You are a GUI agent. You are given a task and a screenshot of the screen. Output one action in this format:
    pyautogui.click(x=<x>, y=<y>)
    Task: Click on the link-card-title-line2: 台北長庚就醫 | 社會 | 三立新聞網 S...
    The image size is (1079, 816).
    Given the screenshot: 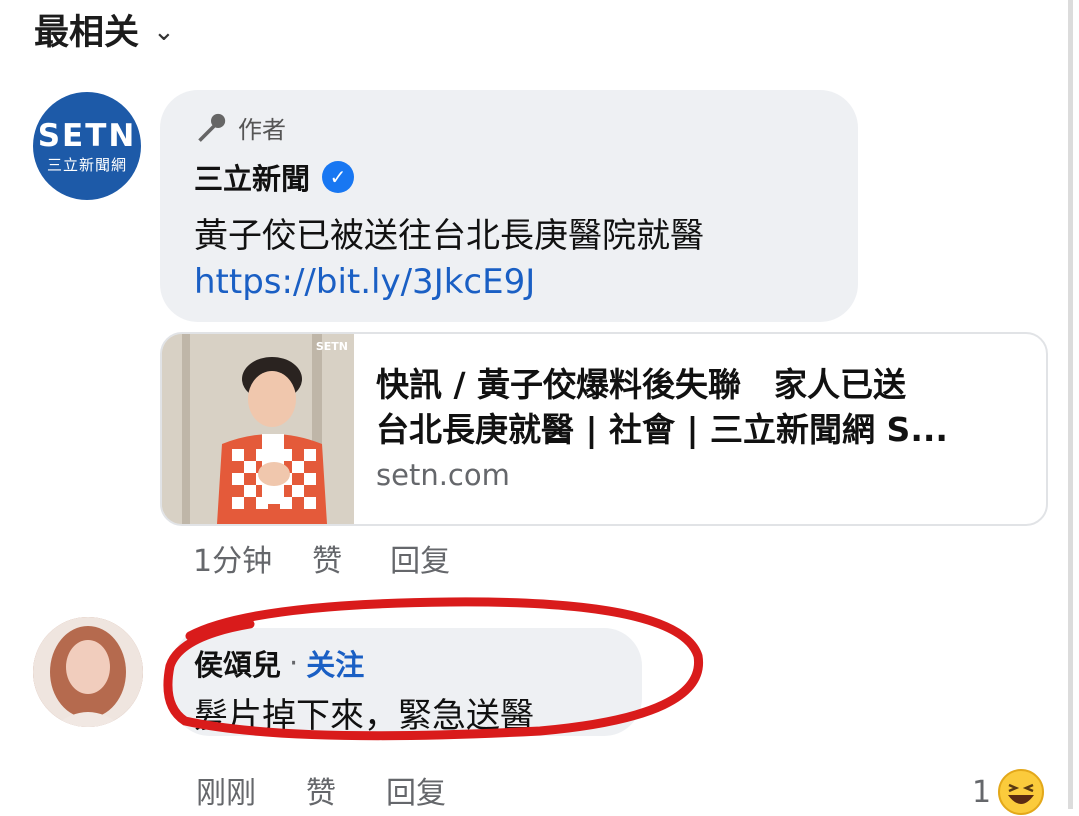 What is the action you would take?
    pyautogui.click(x=662, y=429)
    